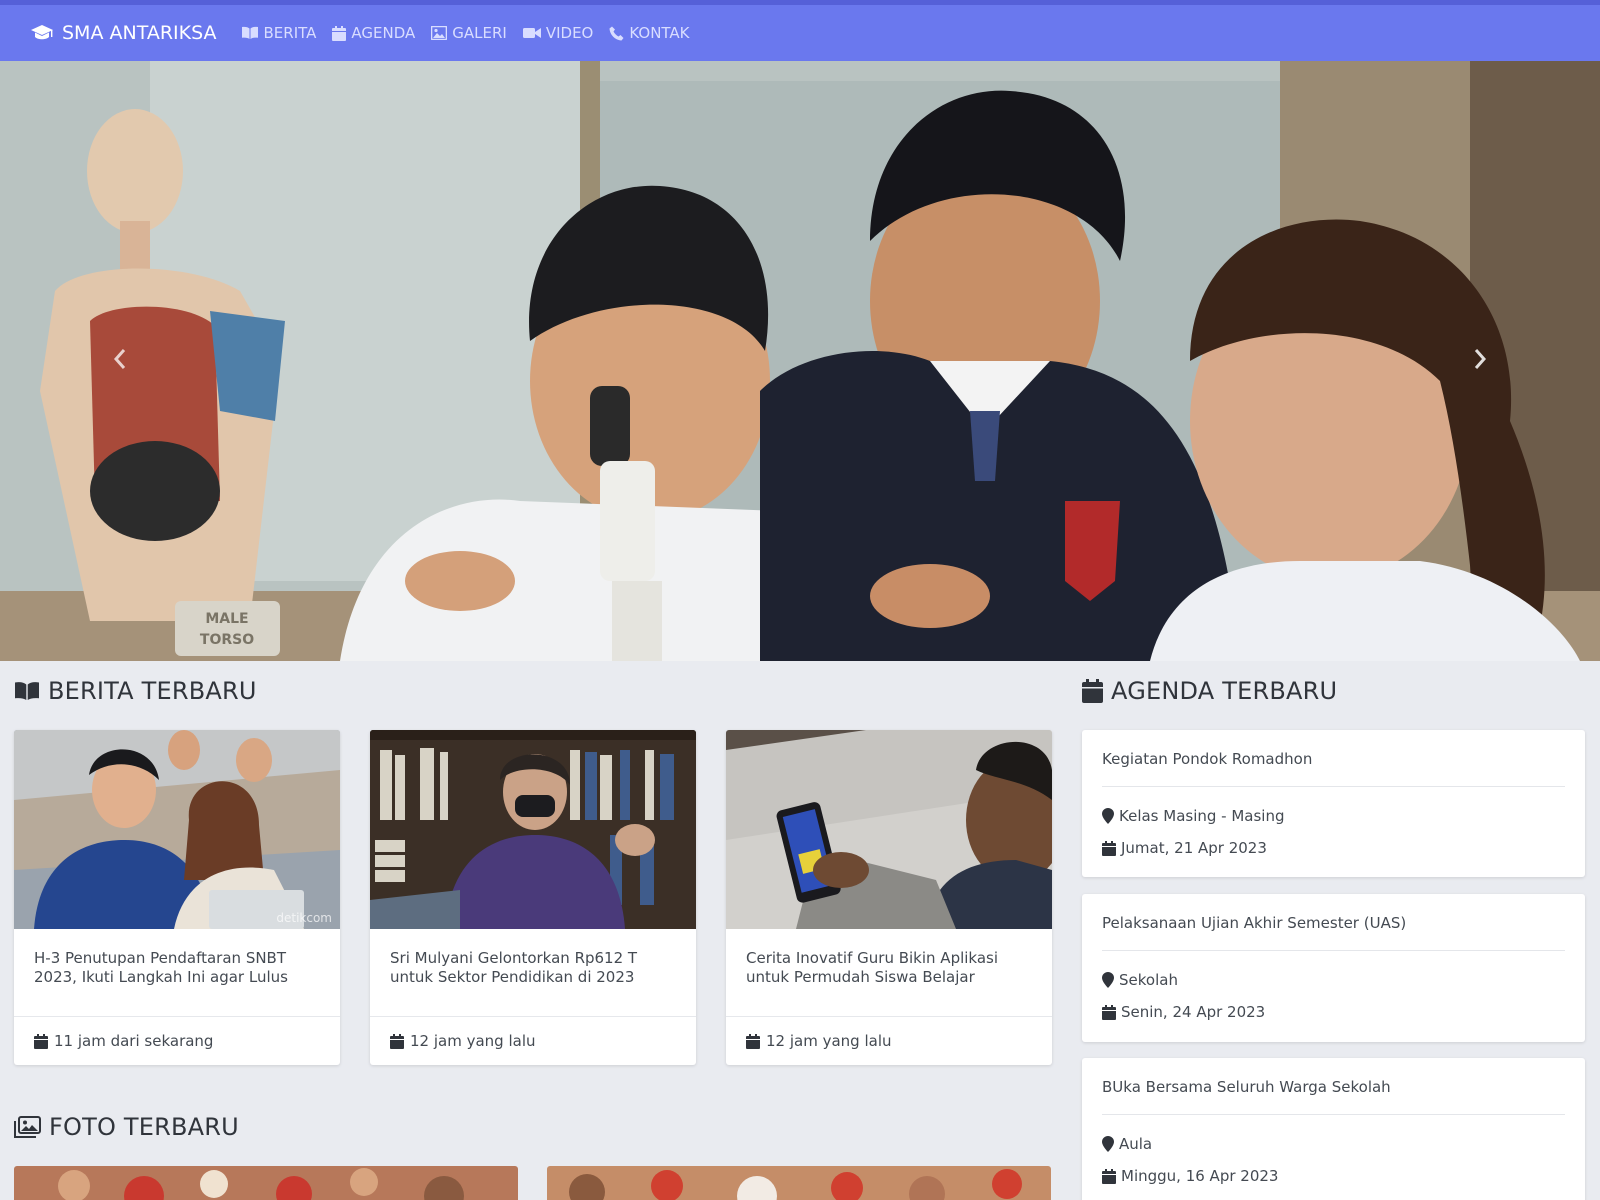 The width and height of the screenshot is (1600, 1200). I want to click on nav-berita-label: BERITA, so click(290, 33).